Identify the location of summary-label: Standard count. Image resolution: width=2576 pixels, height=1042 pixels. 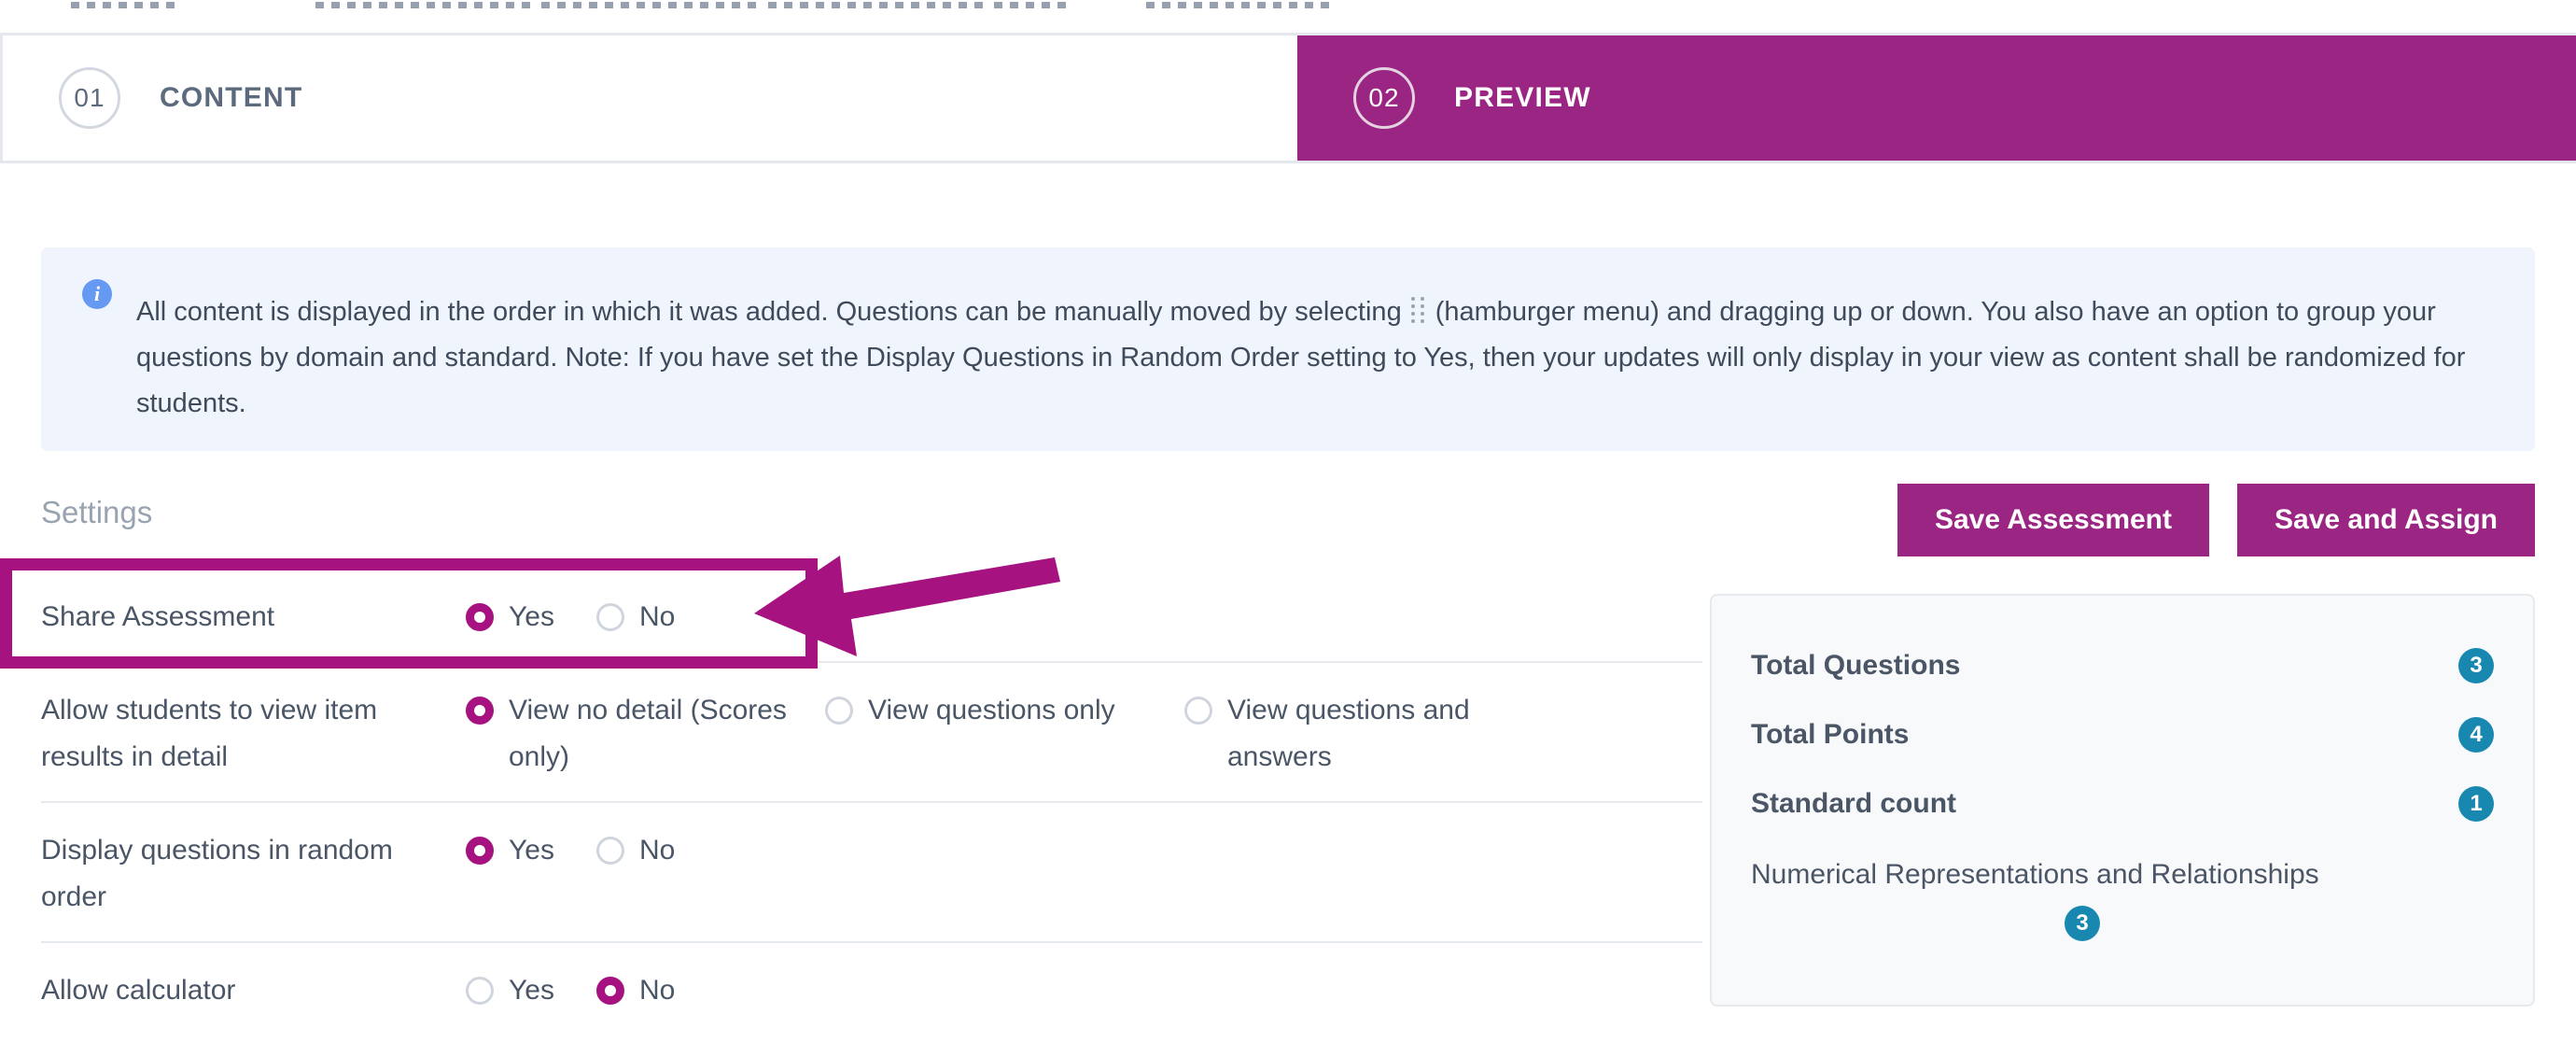
(1854, 803).